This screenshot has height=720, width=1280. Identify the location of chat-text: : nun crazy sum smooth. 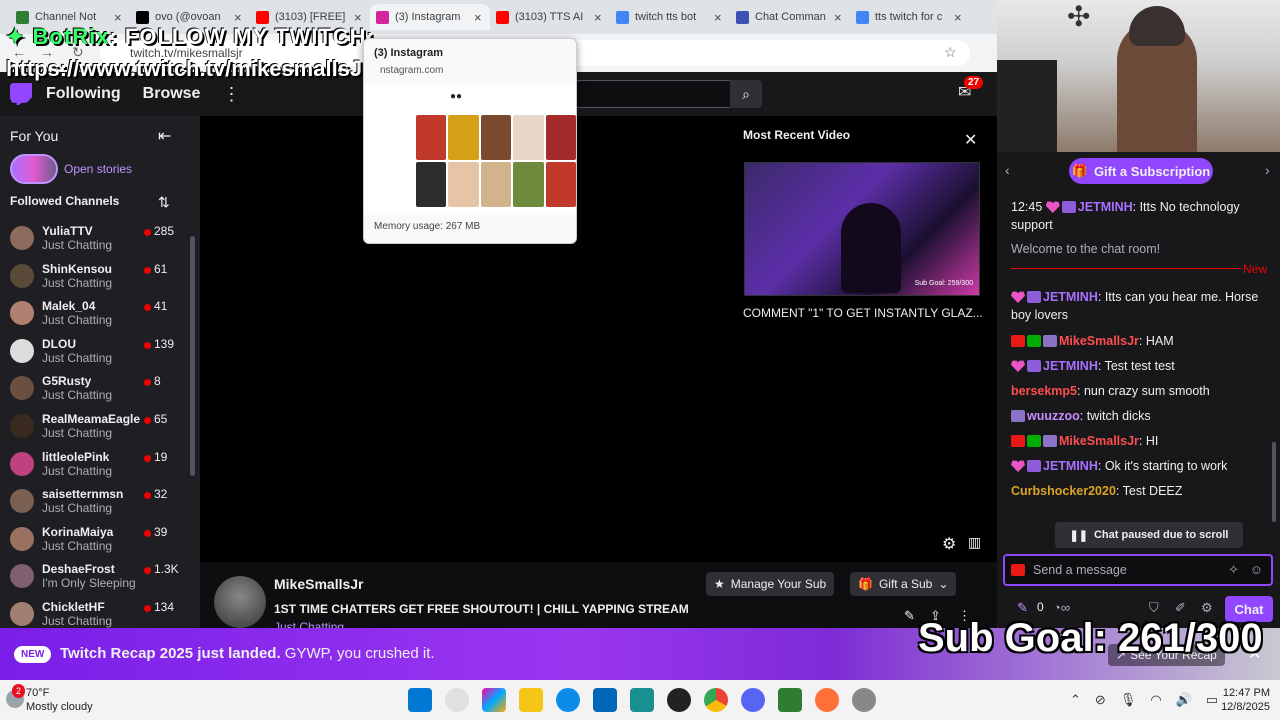
(1143, 391).